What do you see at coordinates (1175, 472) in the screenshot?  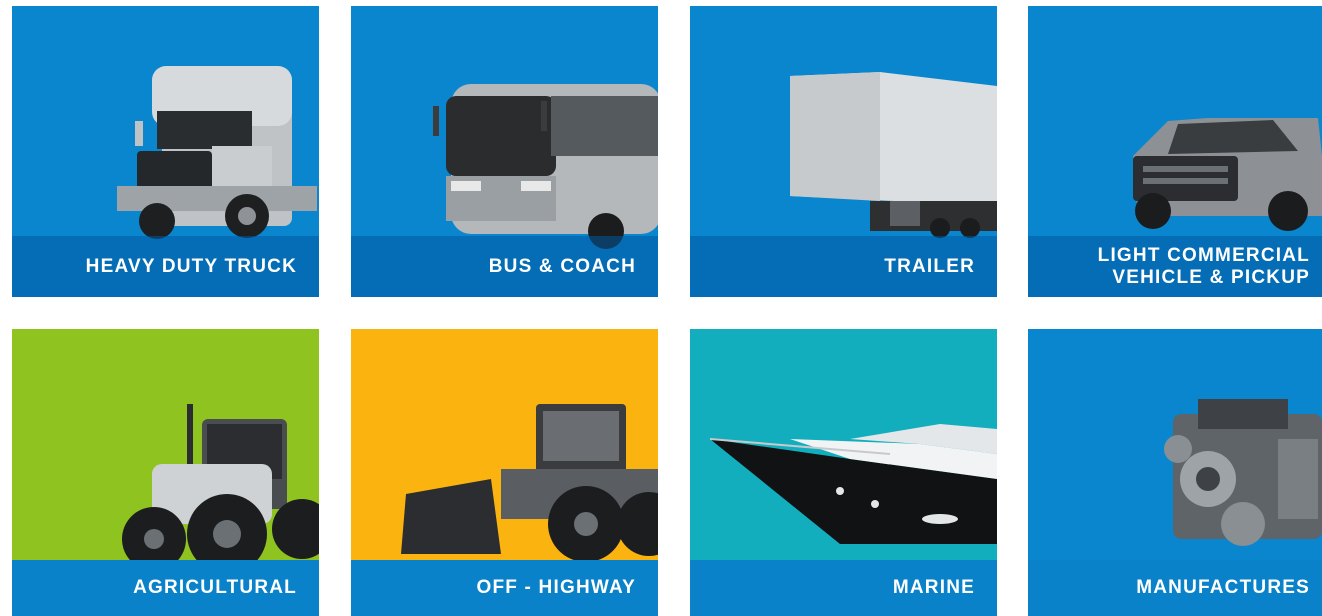 I see `category-tile-manufactures: MANUFACTURES` at bounding box center [1175, 472].